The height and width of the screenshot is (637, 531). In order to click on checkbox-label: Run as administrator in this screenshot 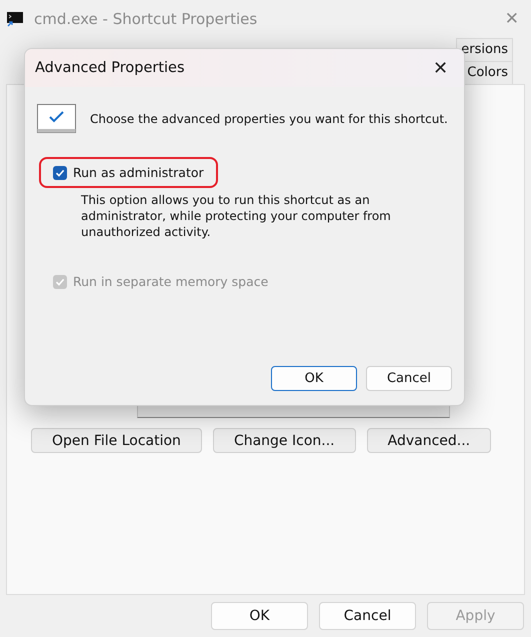, I will do `click(138, 172)`.